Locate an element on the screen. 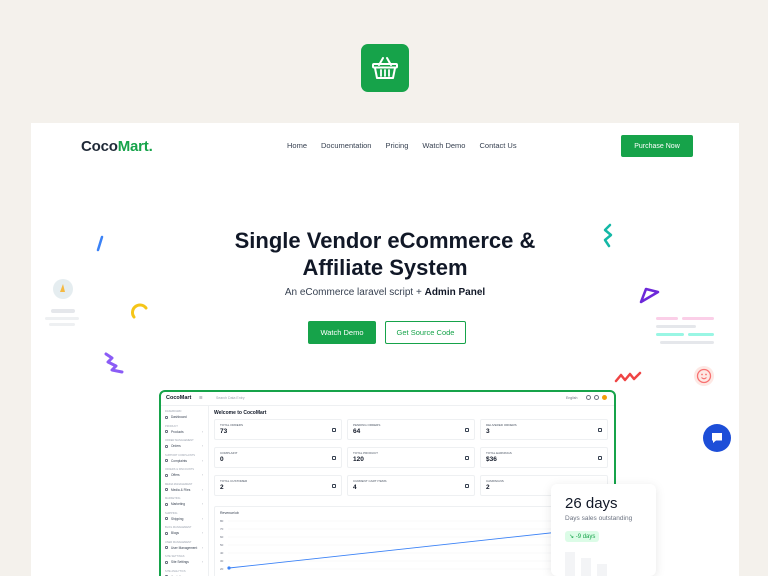 The width and height of the screenshot is (768, 576). days-change-badge: ↘ -9 days is located at coordinates (582, 536).